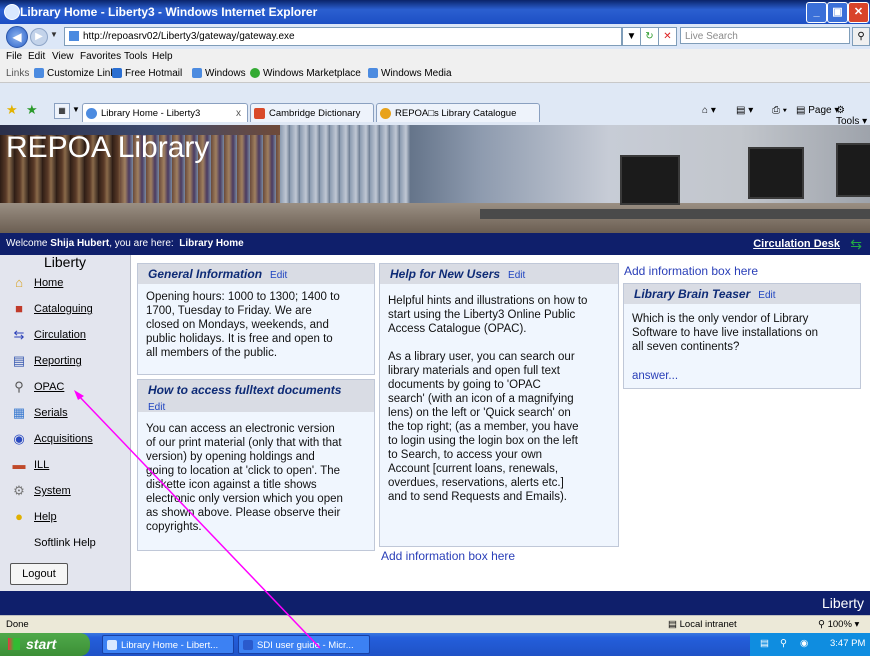 The image size is (870, 656). What do you see at coordinates (100, 56) in the screenshot?
I see `menu-favorites: Favorites` at bounding box center [100, 56].